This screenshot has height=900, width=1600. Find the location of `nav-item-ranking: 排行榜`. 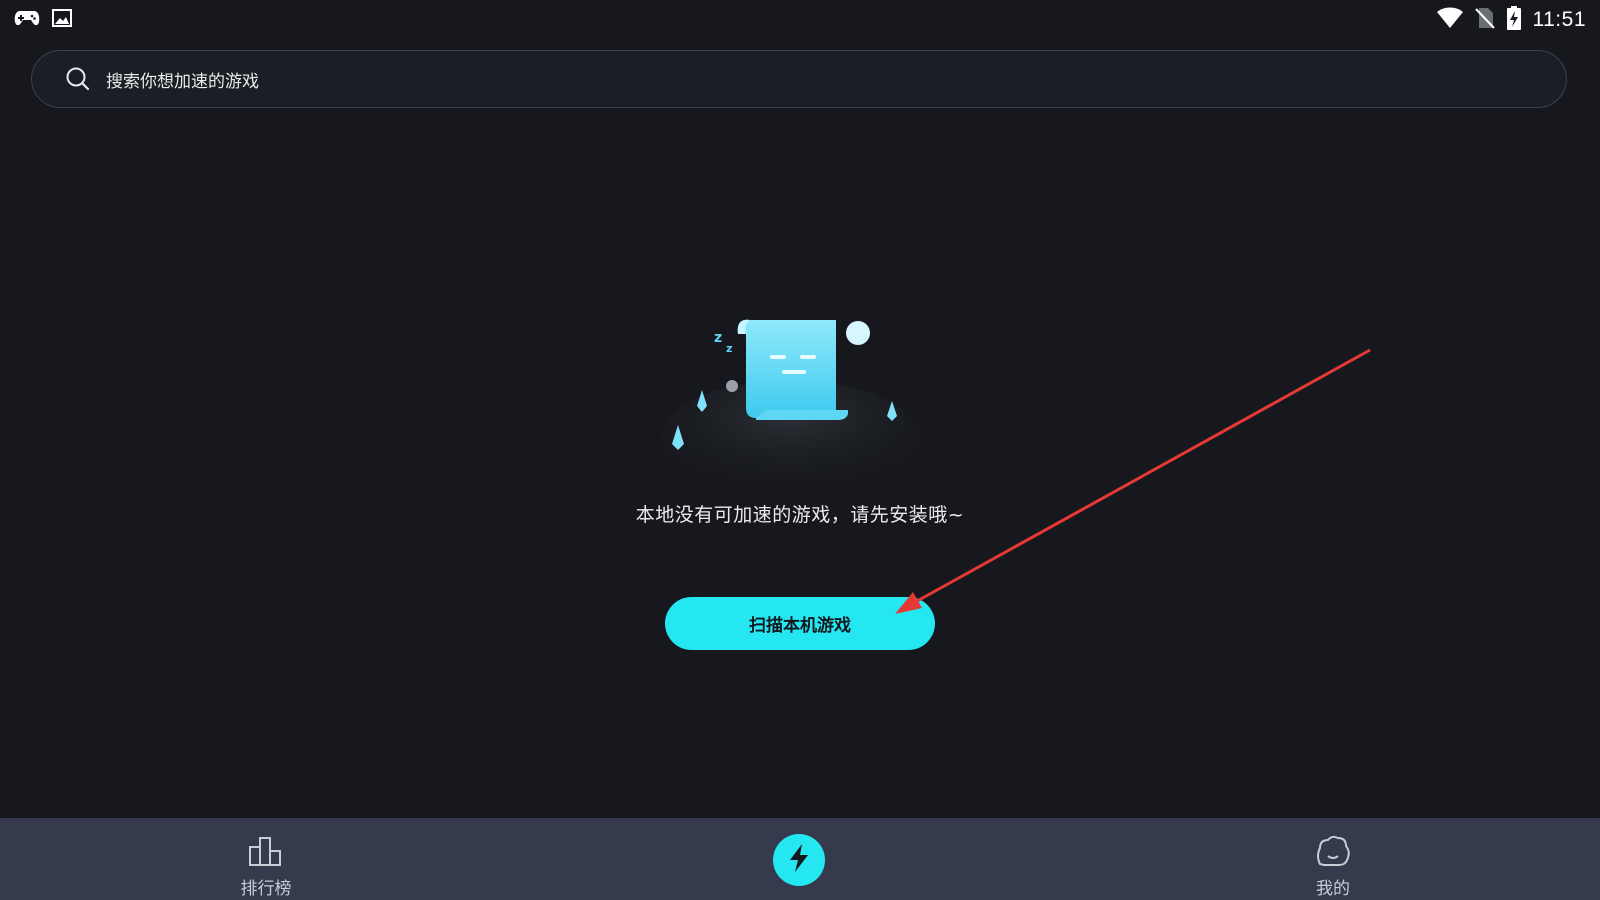

nav-item-ranking: 排行榜 is located at coordinates (266, 859).